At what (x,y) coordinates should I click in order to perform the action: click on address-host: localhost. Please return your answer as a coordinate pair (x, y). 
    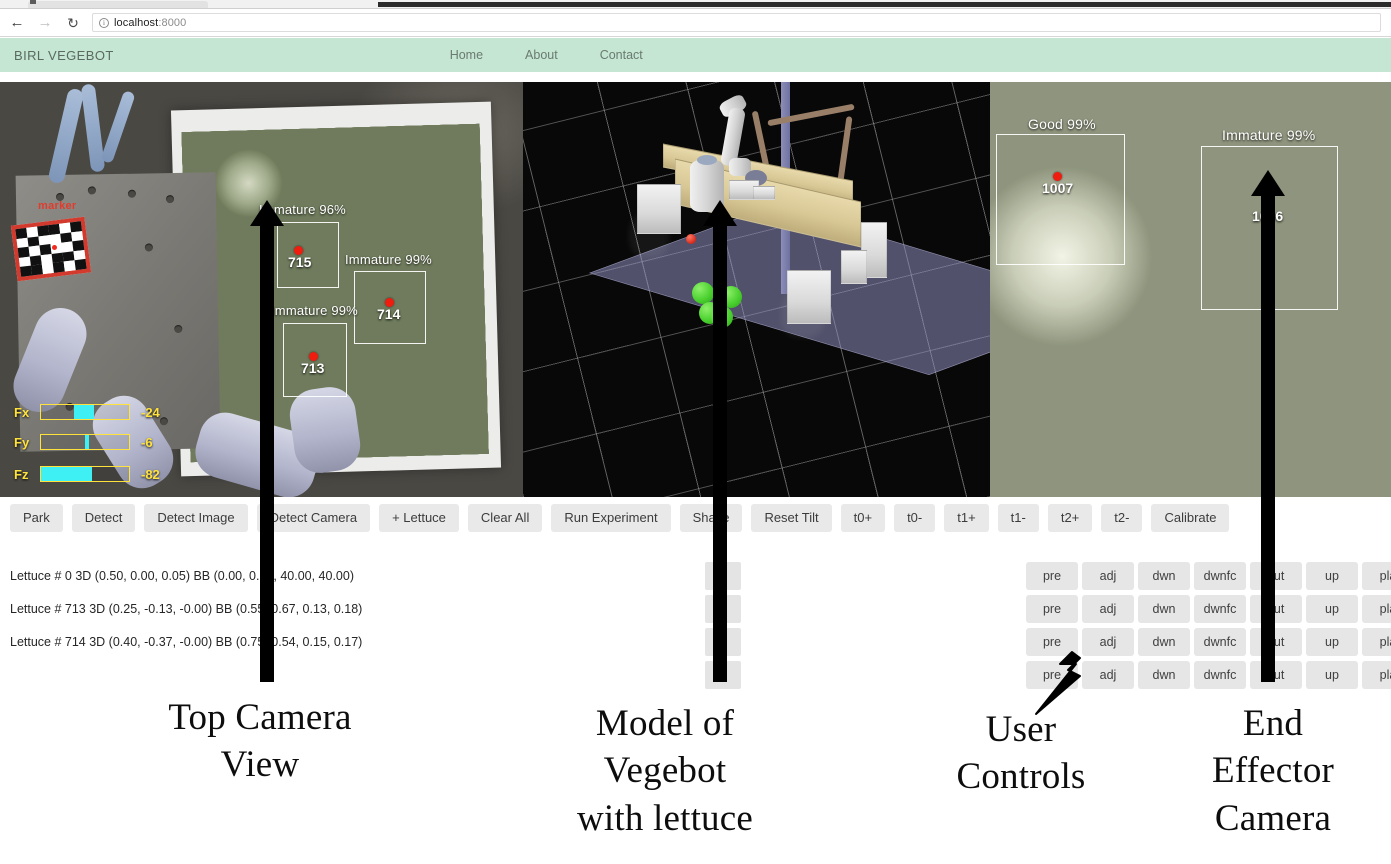
    Looking at the image, I should click on (136, 22).